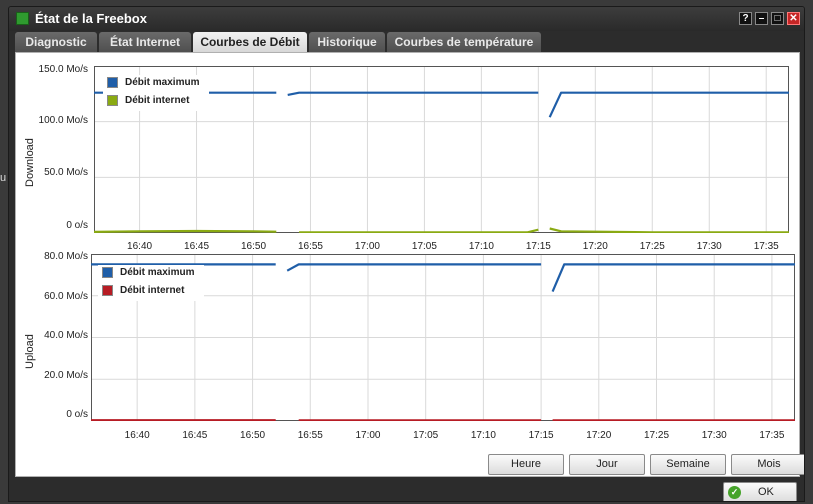 The width and height of the screenshot is (813, 504). What do you see at coordinates (197, 246) in the screenshot?
I see `download-x-tick-label: 16:45` at bounding box center [197, 246].